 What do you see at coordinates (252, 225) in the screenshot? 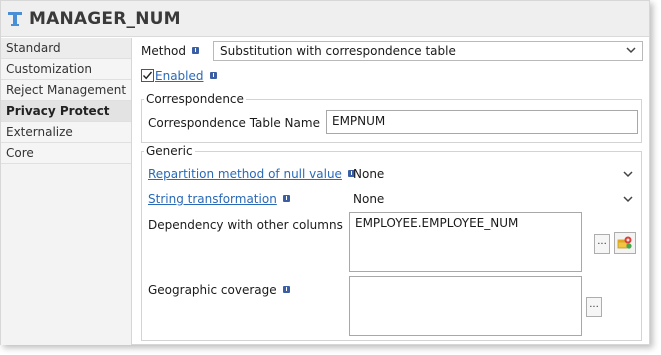
I see `dependency-label: Dependency with other columns` at bounding box center [252, 225].